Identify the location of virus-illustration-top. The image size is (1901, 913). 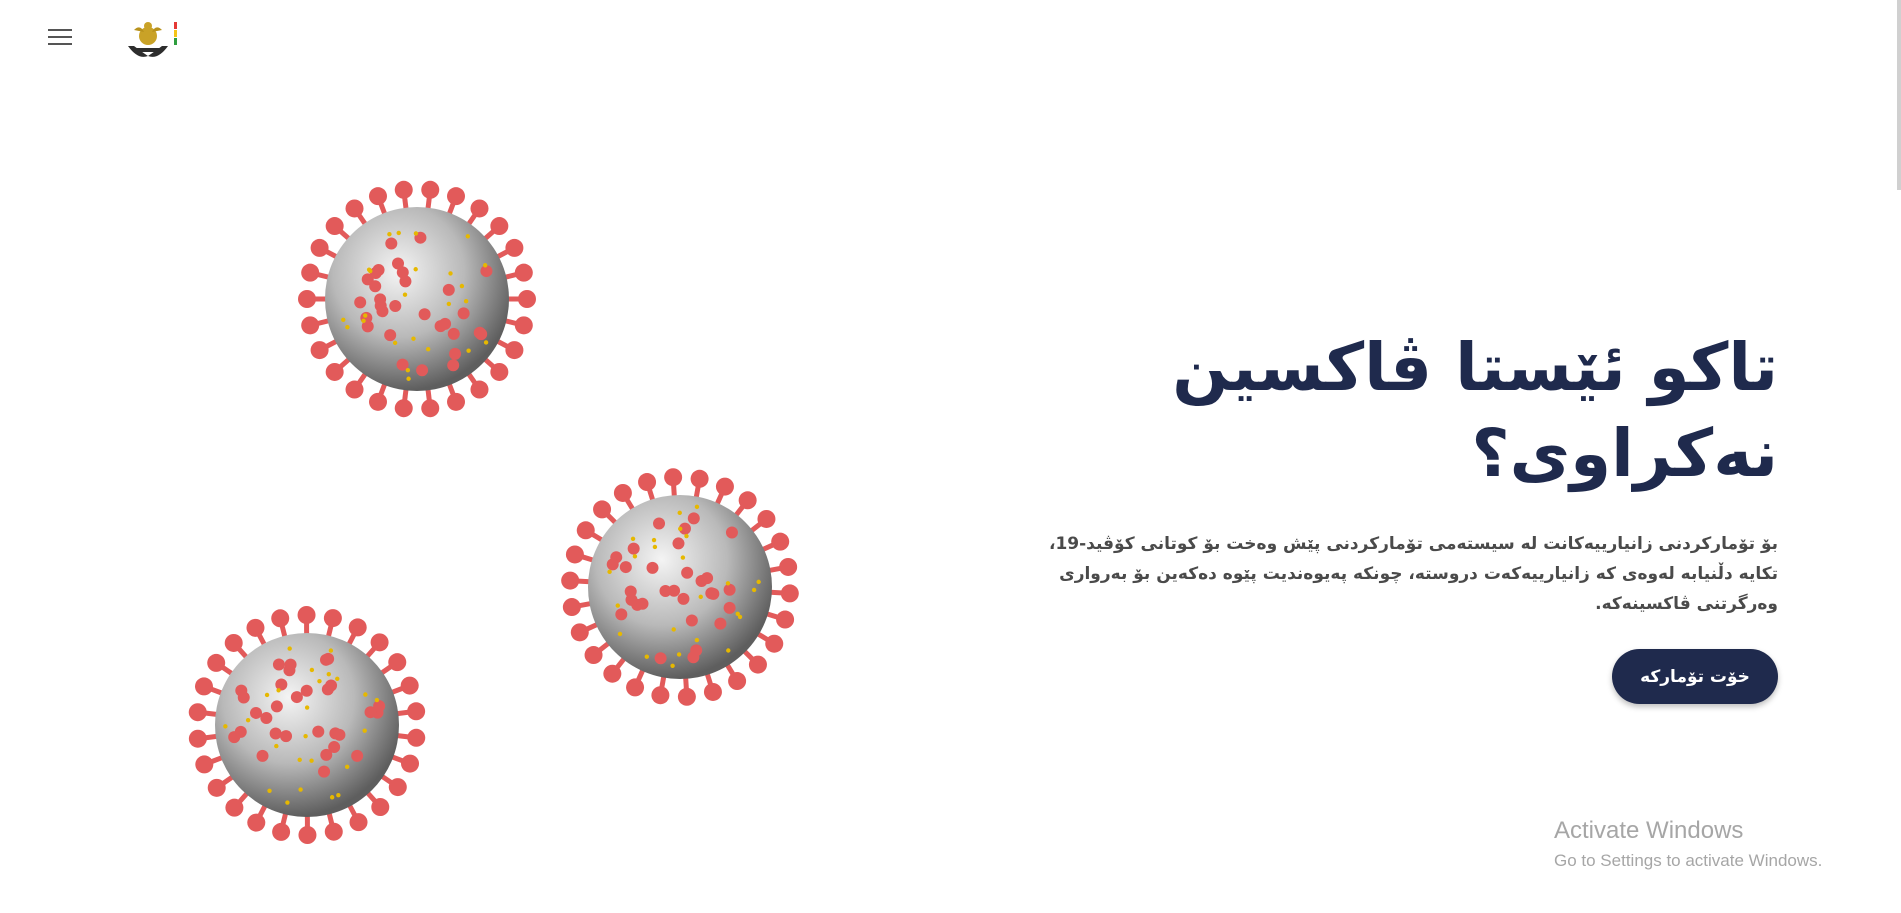
(417, 299).